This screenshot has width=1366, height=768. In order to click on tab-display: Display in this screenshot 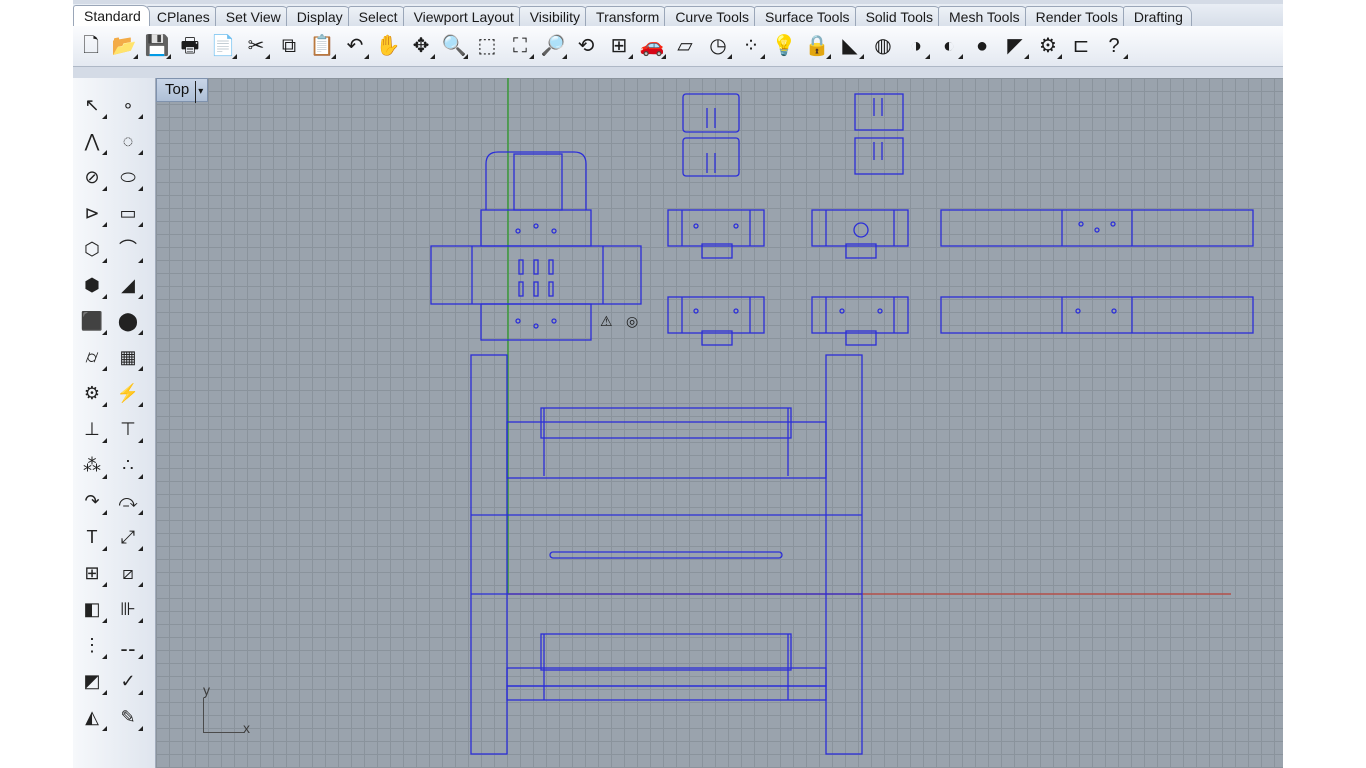, I will do `click(318, 16)`.